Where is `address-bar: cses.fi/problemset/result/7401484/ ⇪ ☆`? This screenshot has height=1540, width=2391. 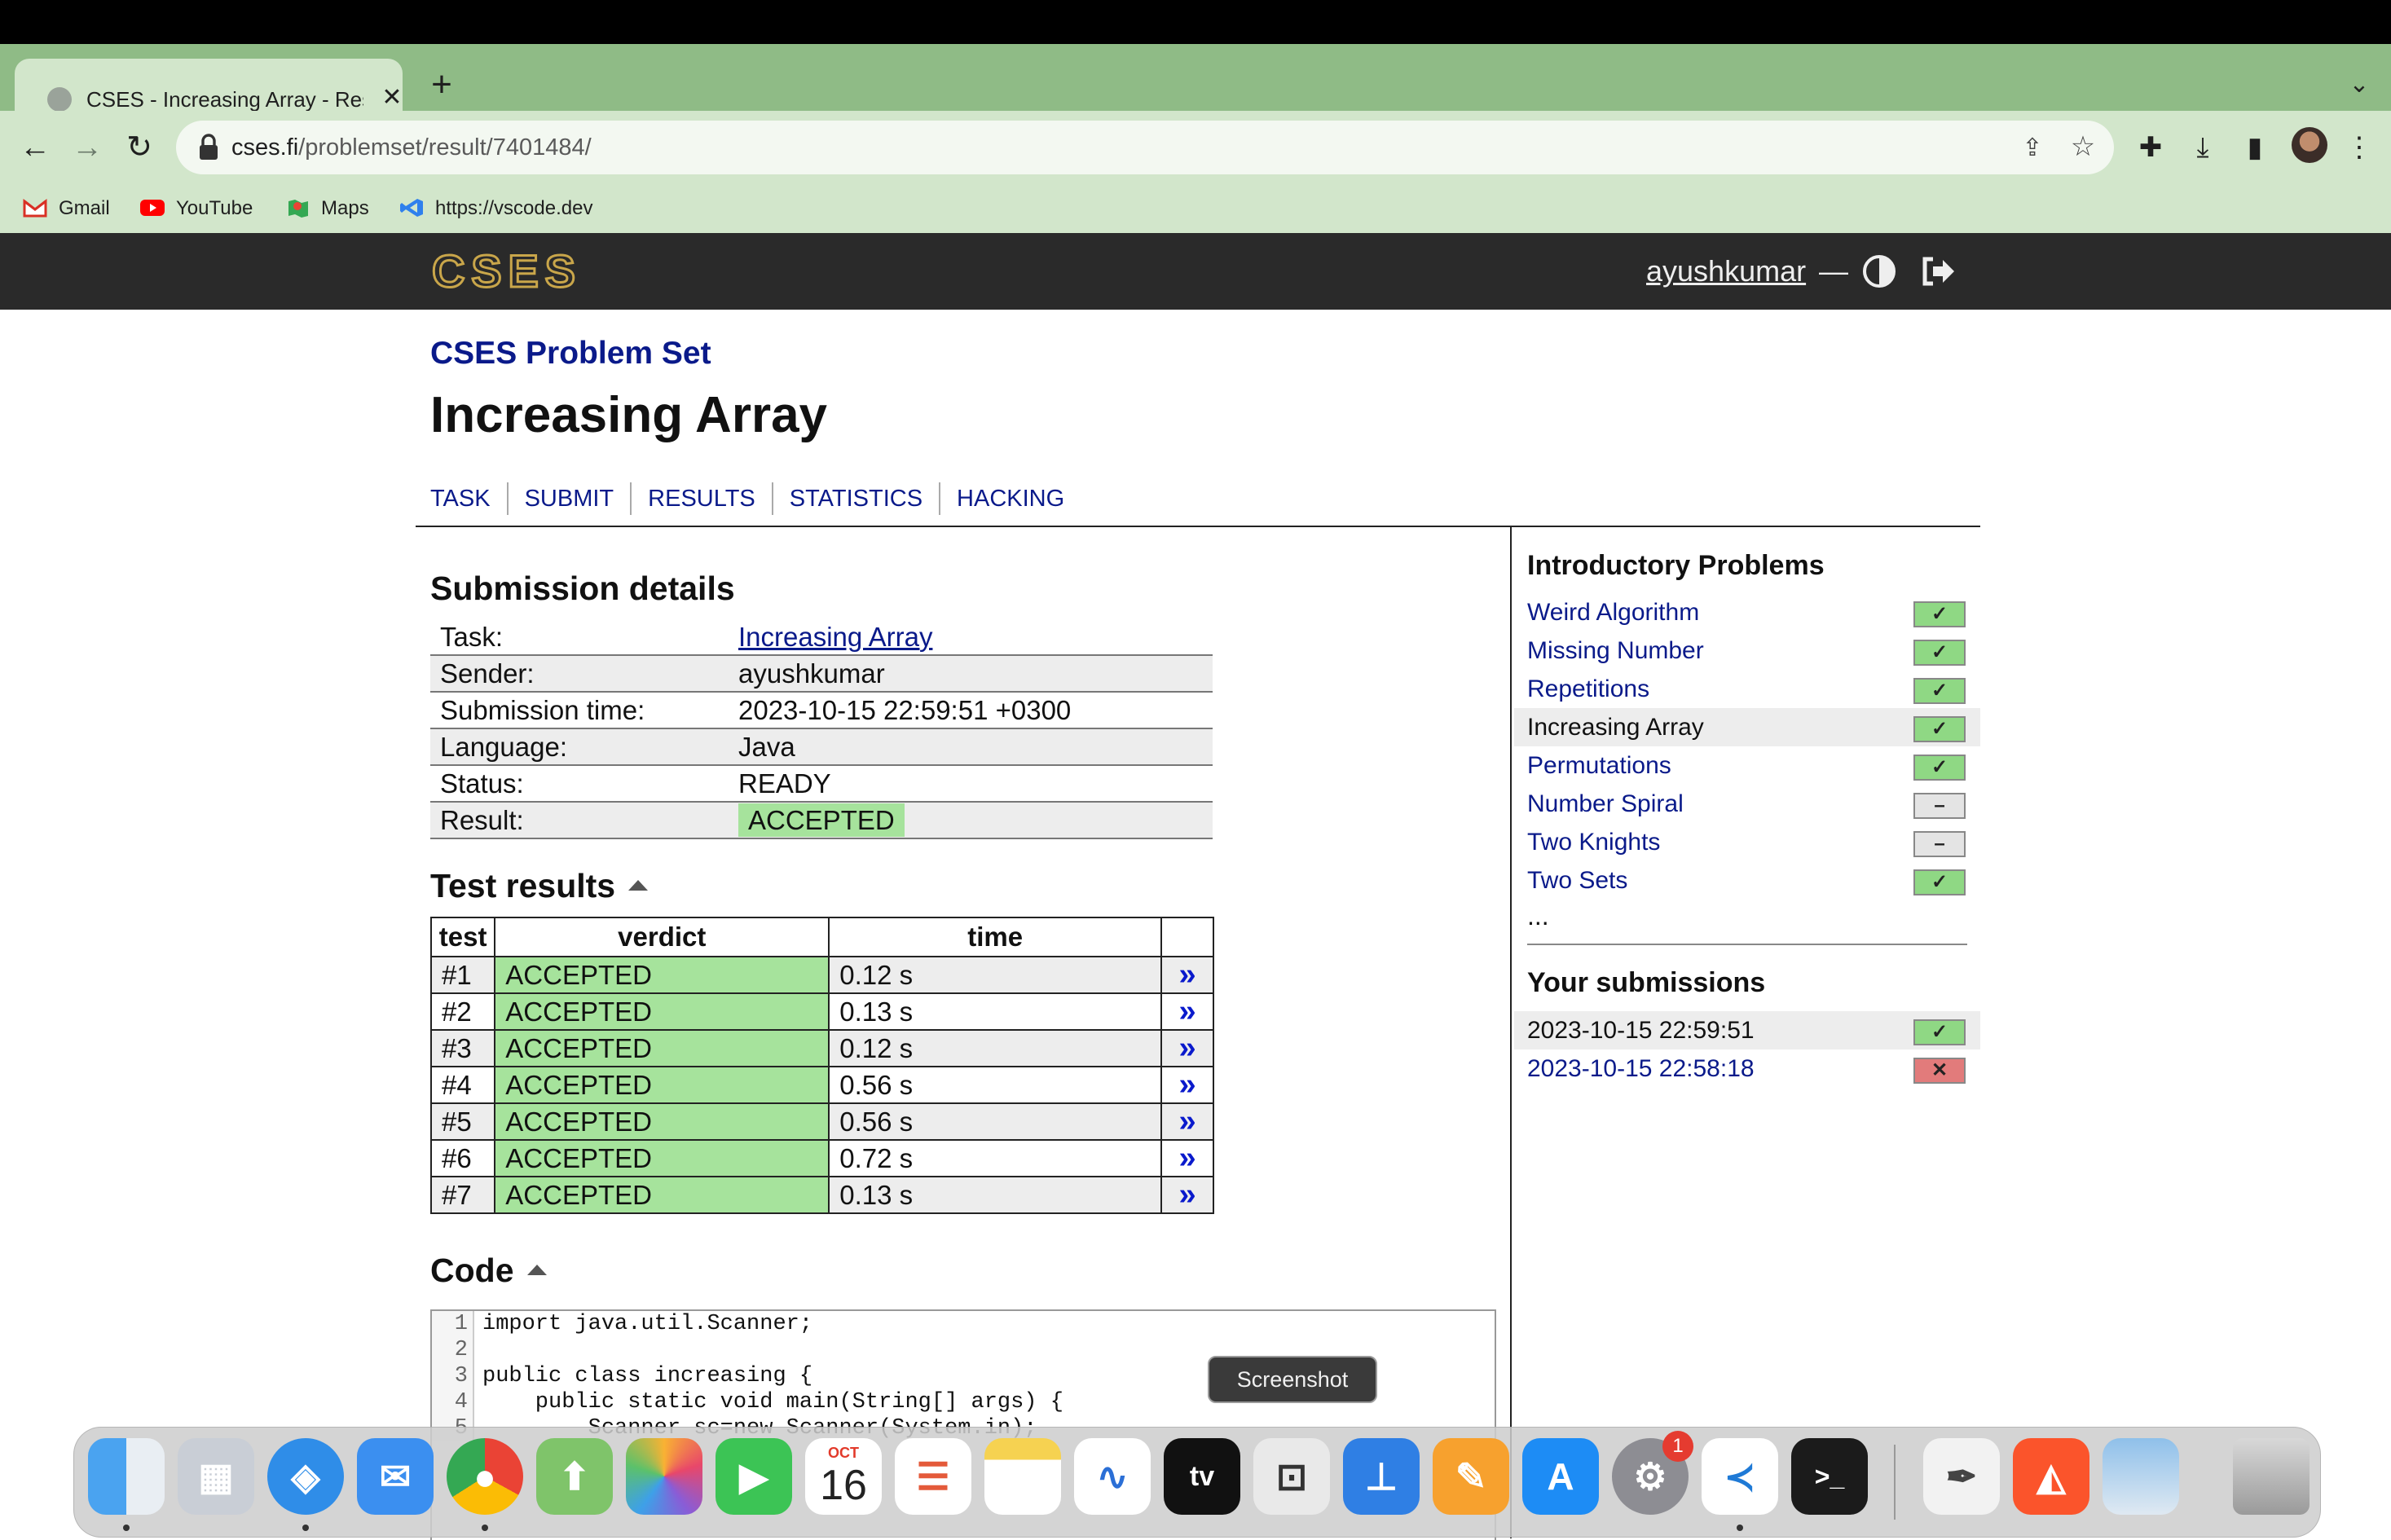
address-bar: cses.fi/problemset/result/7401484/ ⇪ ☆ is located at coordinates (1145, 147).